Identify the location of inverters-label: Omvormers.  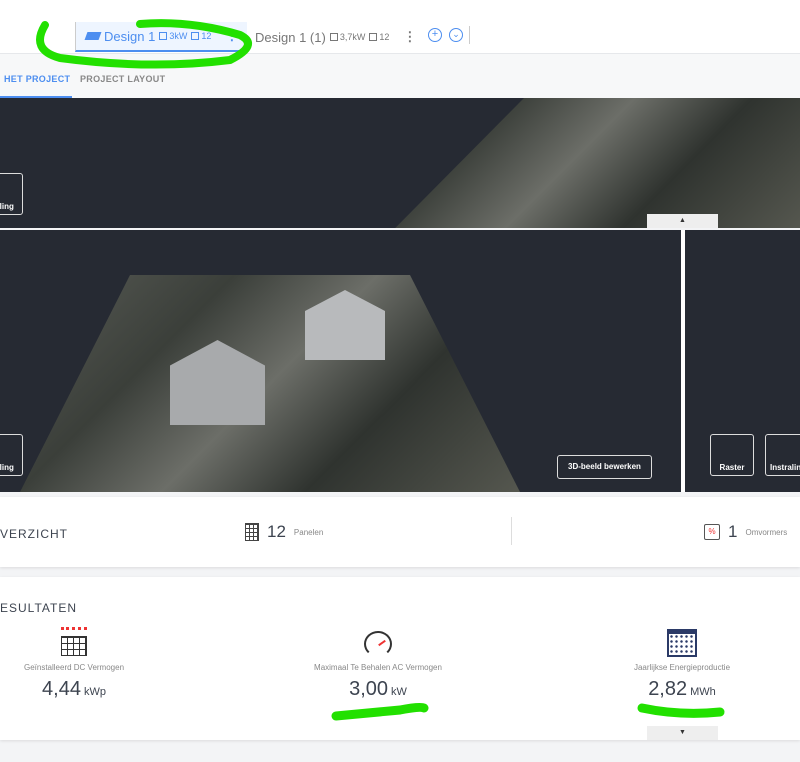
(766, 532).